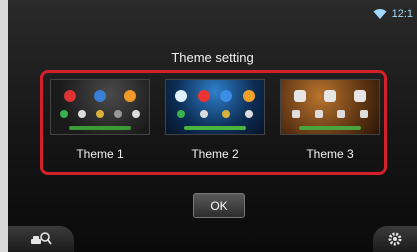  I want to click on search-button, so click(41, 239).